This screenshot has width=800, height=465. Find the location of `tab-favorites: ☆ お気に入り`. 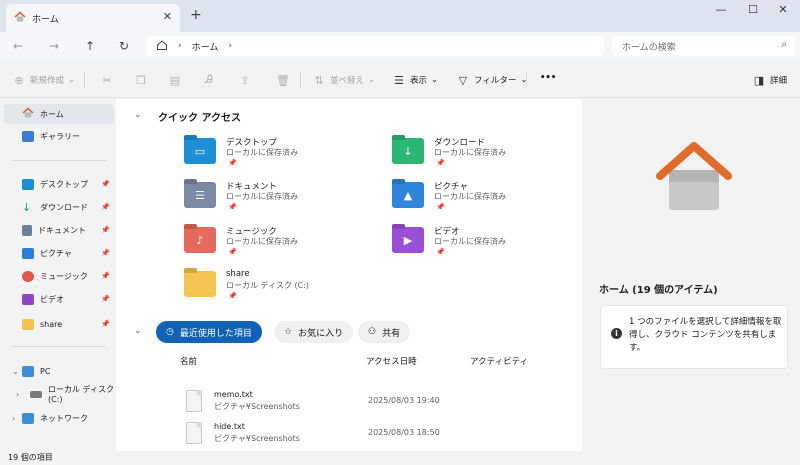

tab-favorites: ☆ お気に入り is located at coordinates (314, 332).